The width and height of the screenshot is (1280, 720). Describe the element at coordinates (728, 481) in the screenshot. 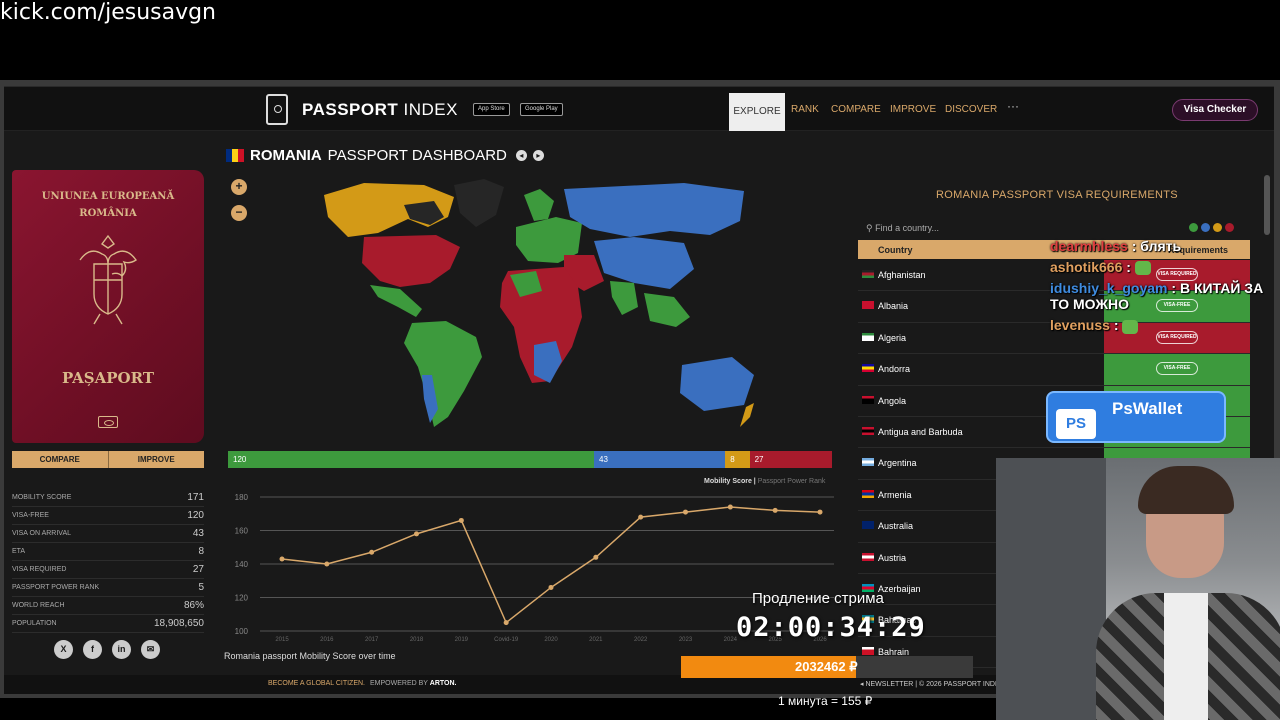

I see `legend-mobility-score: Mobility Score` at that location.